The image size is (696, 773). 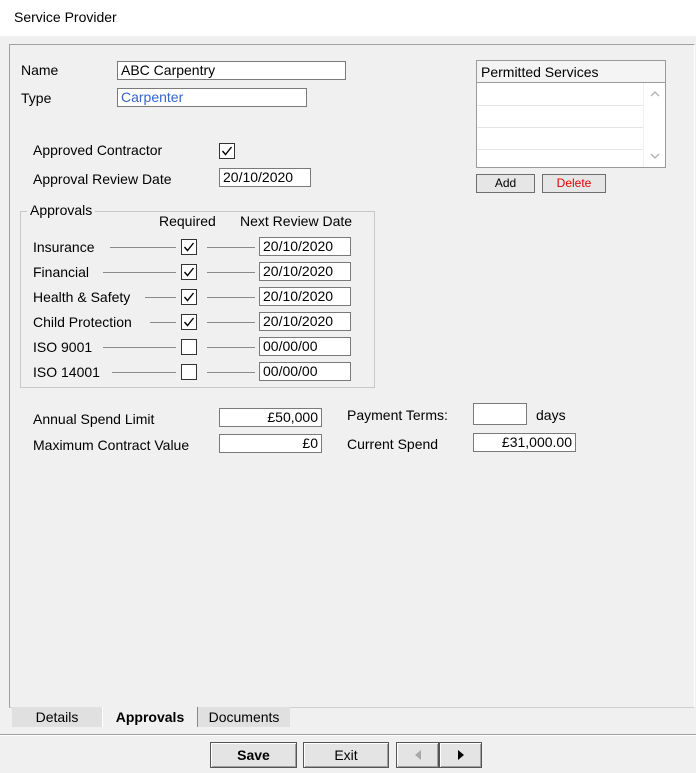 I want to click on current-spend-field: £31,000.00, so click(x=524, y=442).